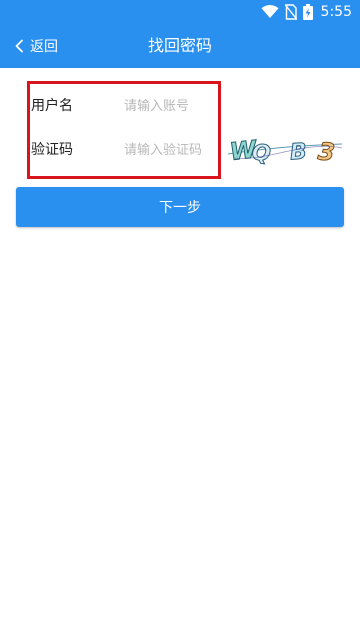  I want to click on app-bar: 返回 找回密码, so click(180, 46).